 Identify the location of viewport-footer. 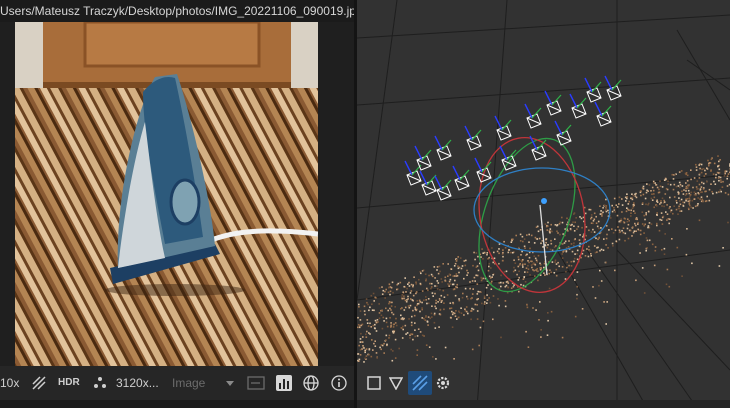
(543, 404).